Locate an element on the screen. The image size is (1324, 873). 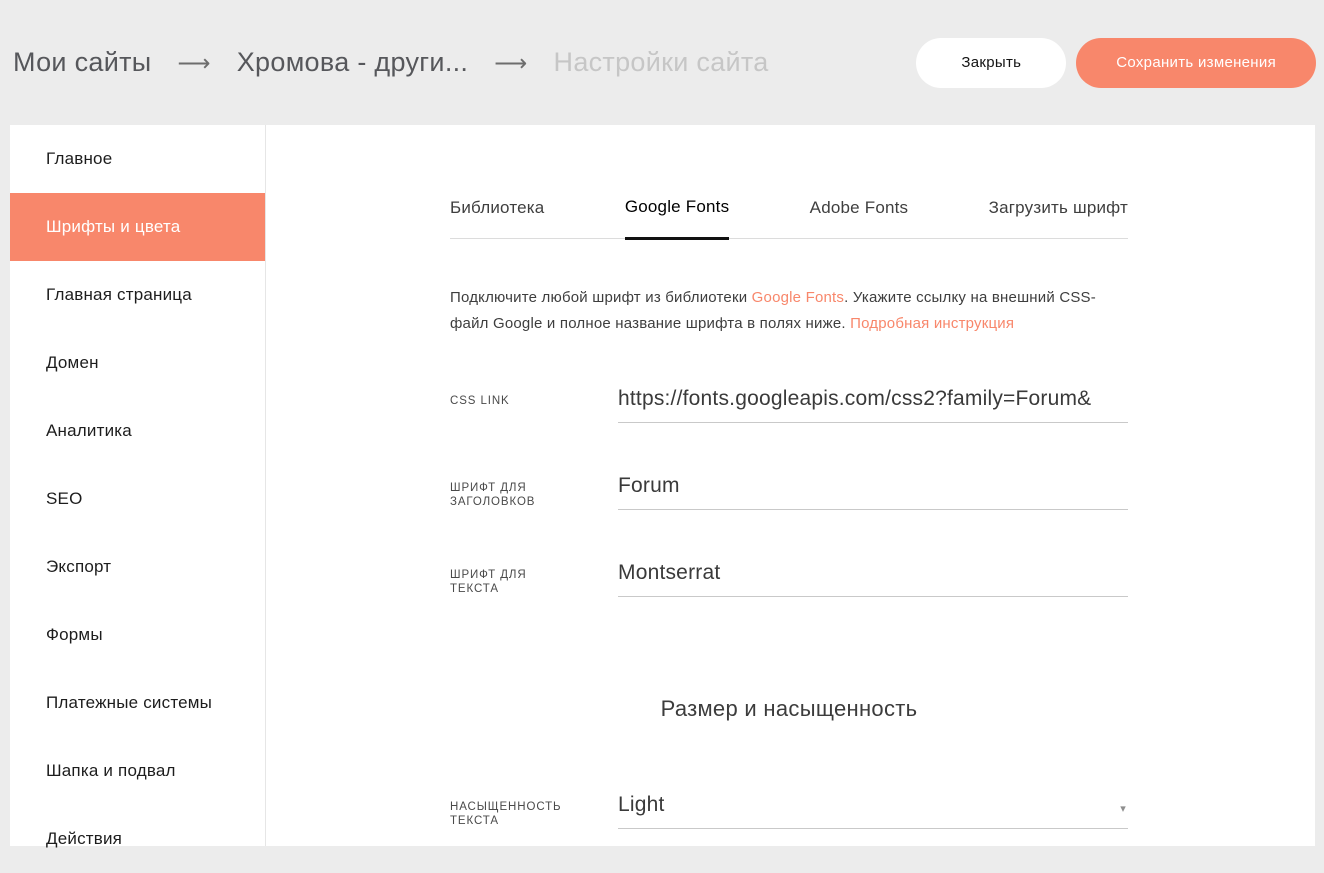
text-weight-field: НАСЫЩЕННОСТЬ ТЕКСТА Light ▾ is located at coordinates (789, 811).